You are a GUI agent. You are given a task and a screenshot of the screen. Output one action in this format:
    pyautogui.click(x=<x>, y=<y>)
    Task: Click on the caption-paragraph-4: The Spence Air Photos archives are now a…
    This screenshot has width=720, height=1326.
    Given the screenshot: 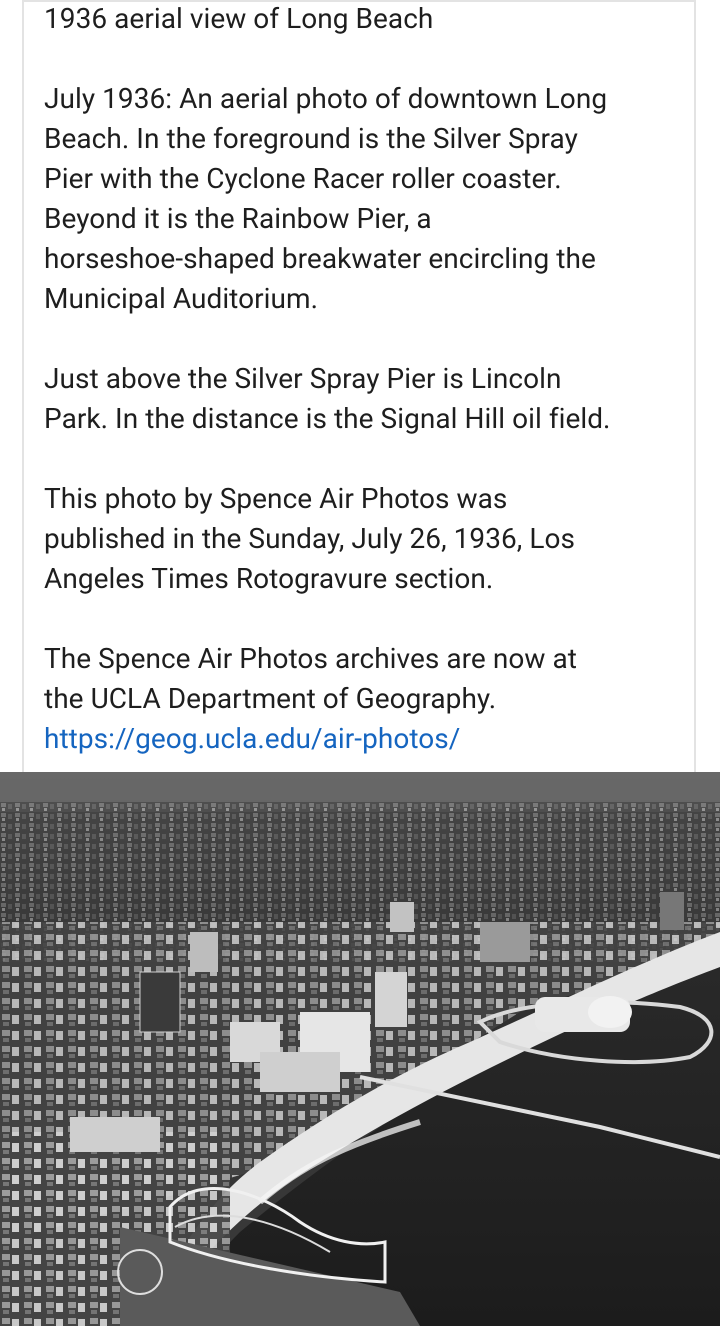 What is the action you would take?
    pyautogui.click(x=364, y=699)
    